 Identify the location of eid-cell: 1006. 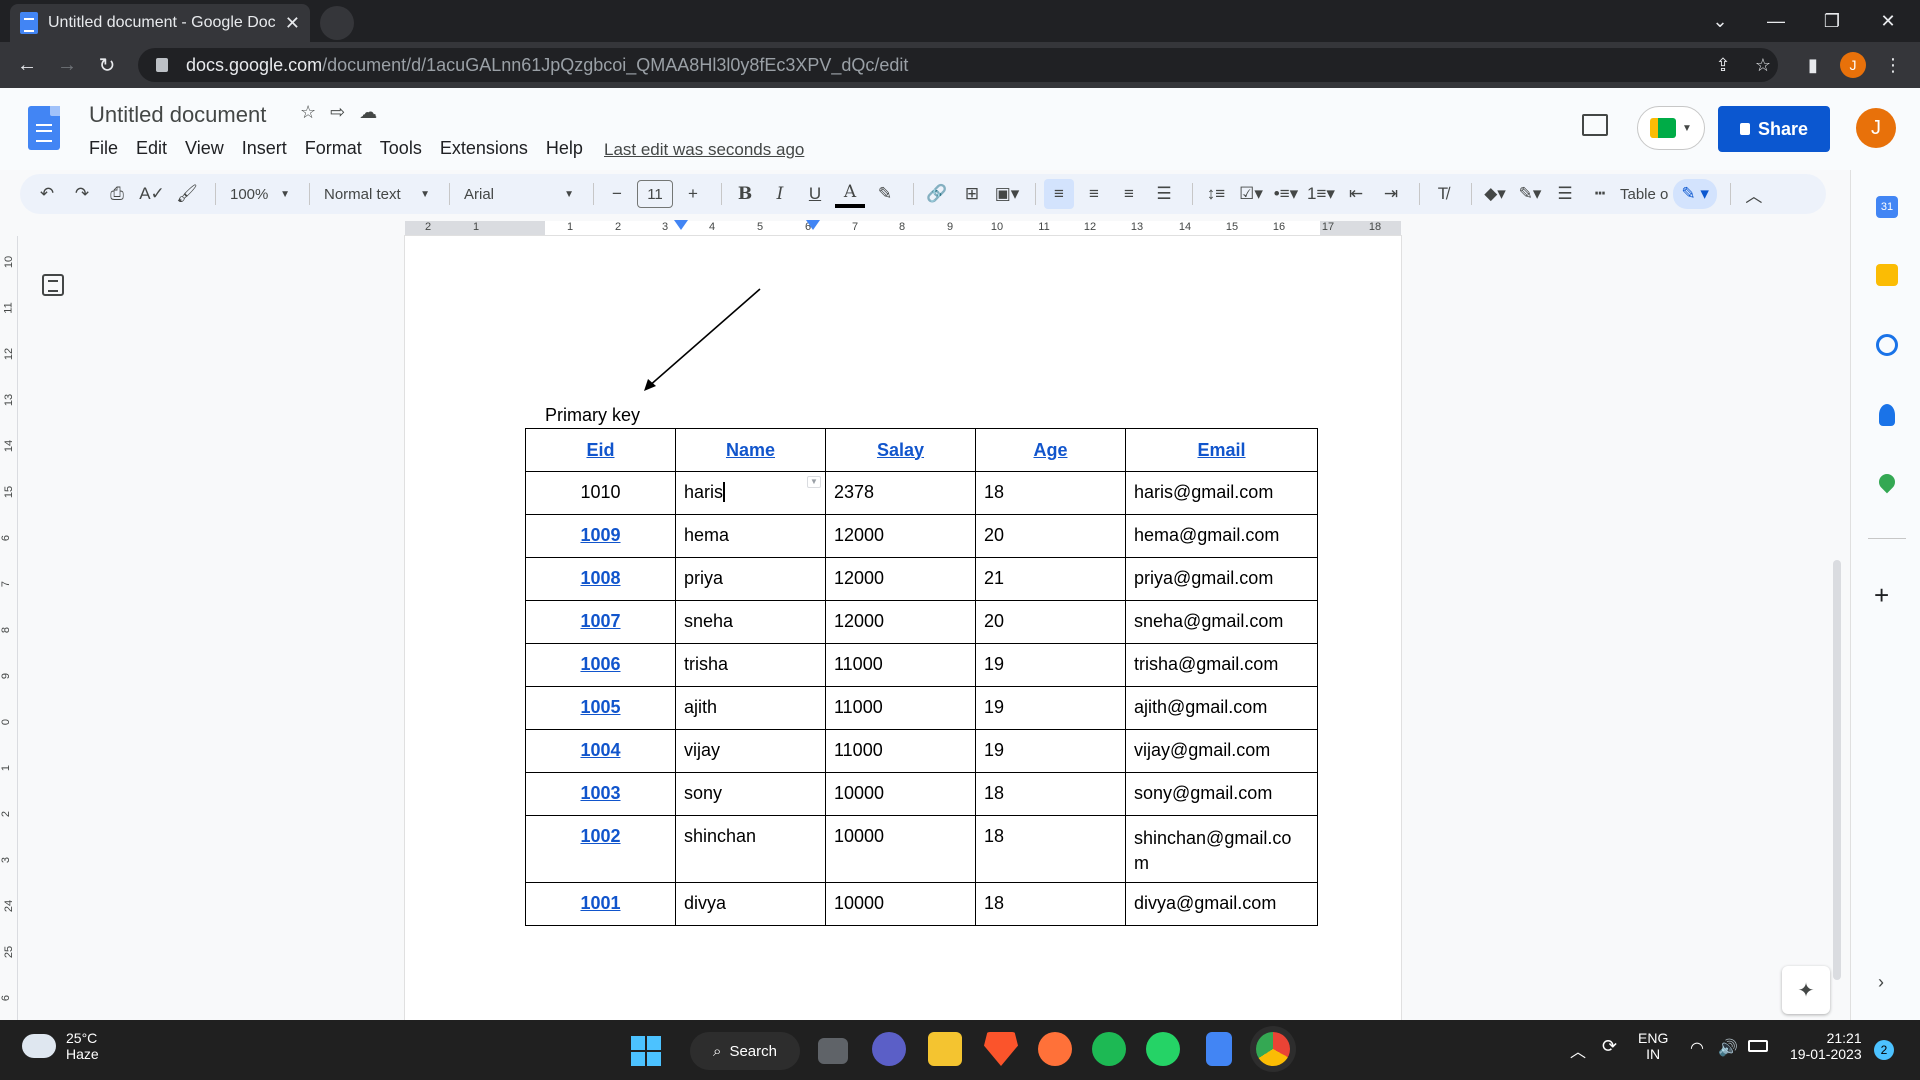
(600, 665).